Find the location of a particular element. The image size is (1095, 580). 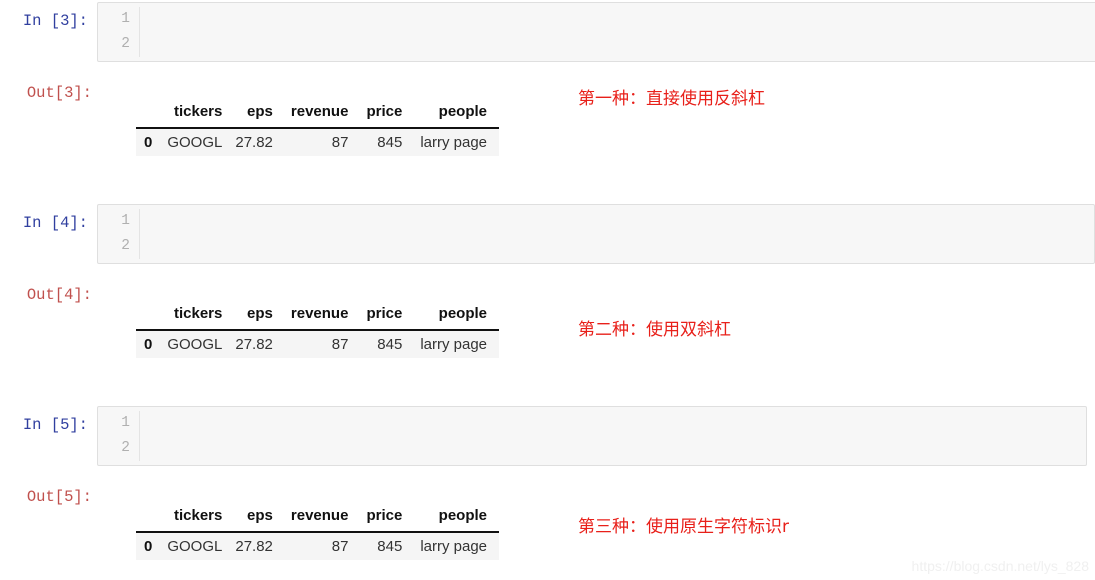

line-number-gutter-2: 1 2 is located at coordinates (119, 234).